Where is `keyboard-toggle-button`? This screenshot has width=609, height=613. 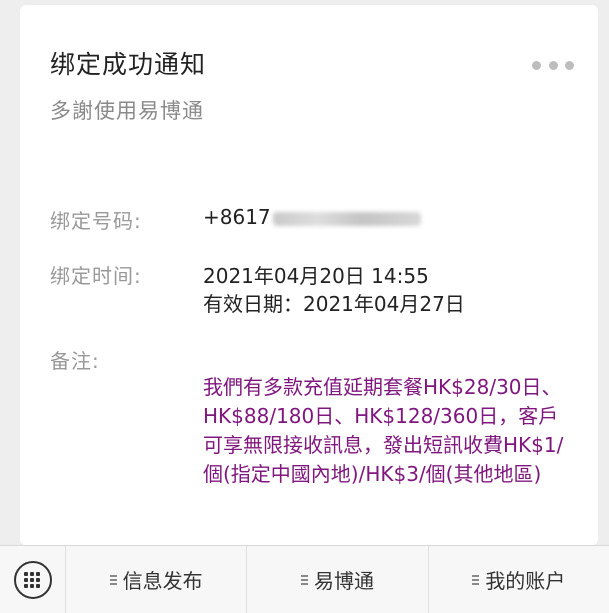 keyboard-toggle-button is located at coordinates (33, 579).